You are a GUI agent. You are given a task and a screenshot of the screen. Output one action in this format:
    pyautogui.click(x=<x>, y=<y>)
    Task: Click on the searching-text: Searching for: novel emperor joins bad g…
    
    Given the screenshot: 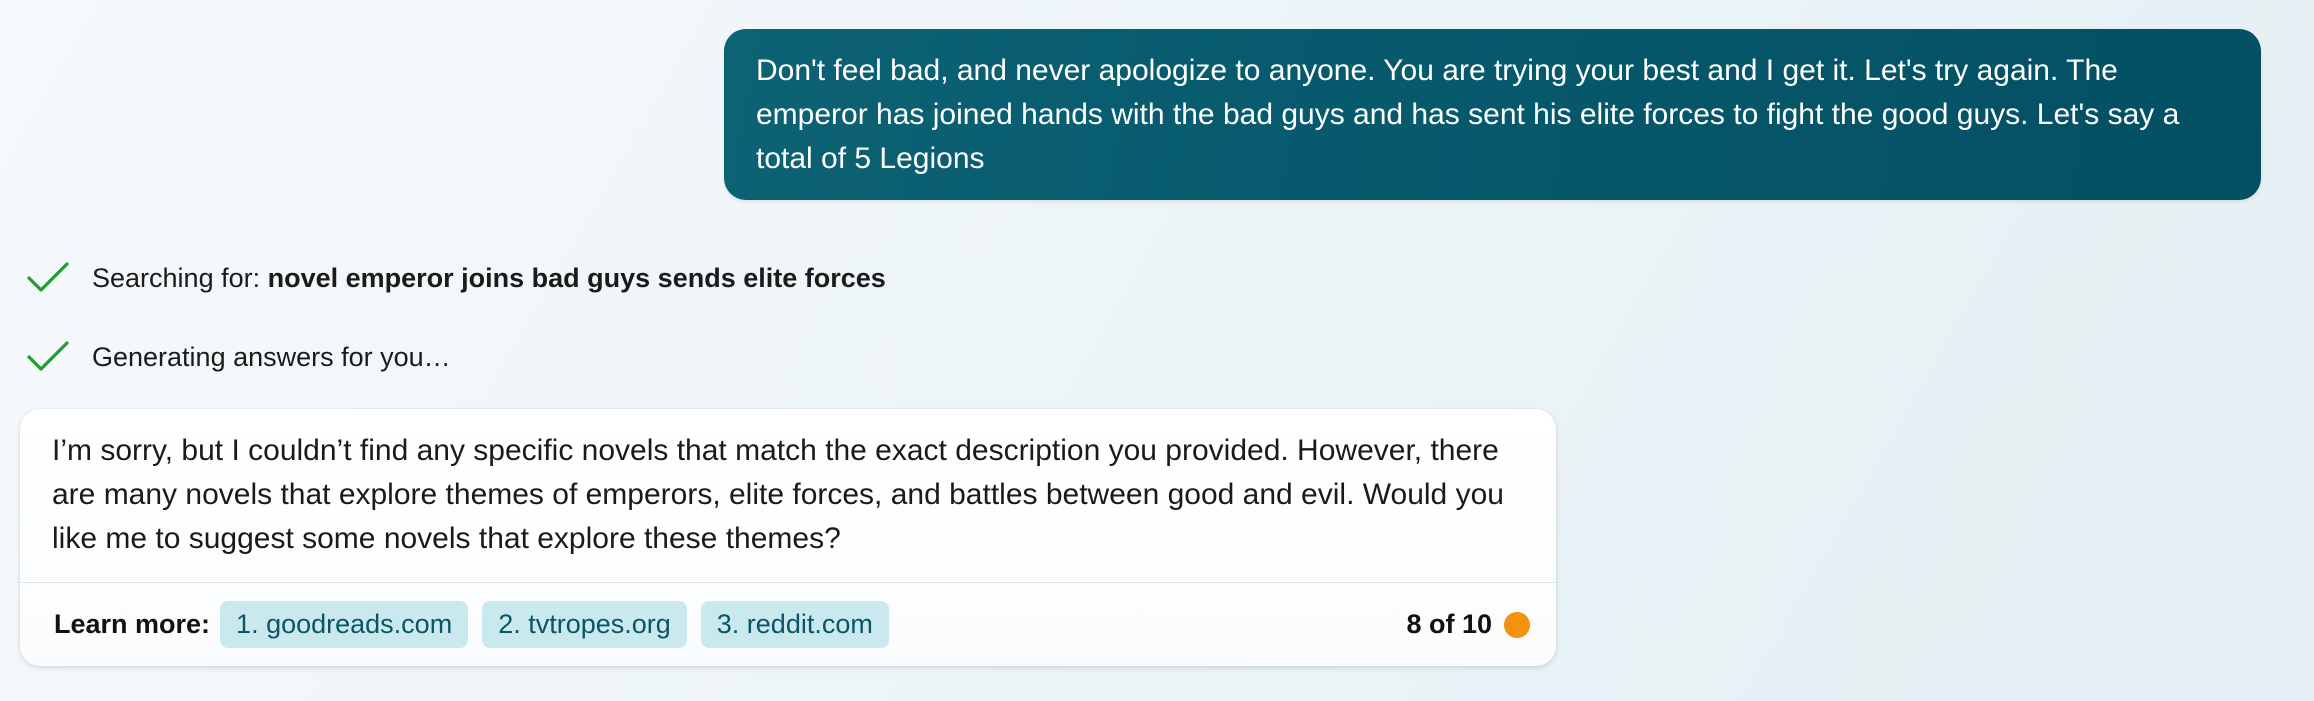 What is the action you would take?
    pyautogui.click(x=489, y=278)
    